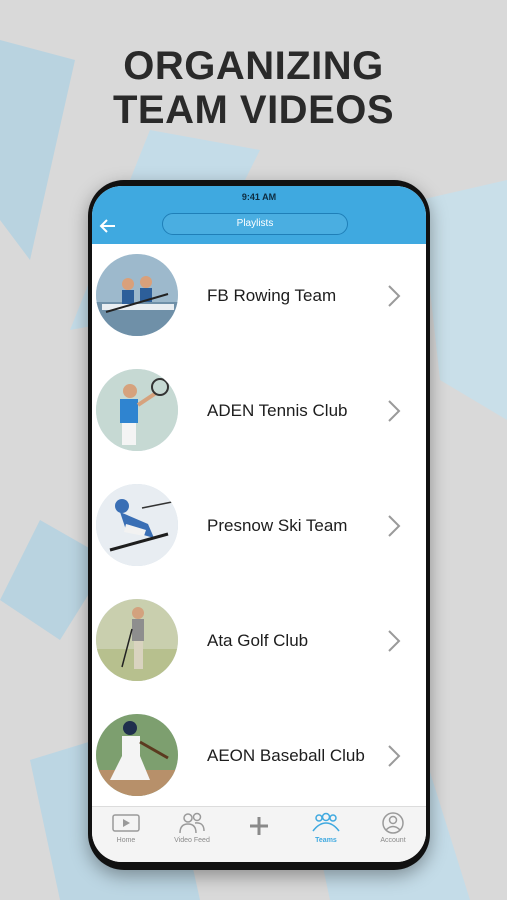 This screenshot has height=900, width=507. What do you see at coordinates (192, 840) in the screenshot?
I see `tab-label: Video Feed` at bounding box center [192, 840].